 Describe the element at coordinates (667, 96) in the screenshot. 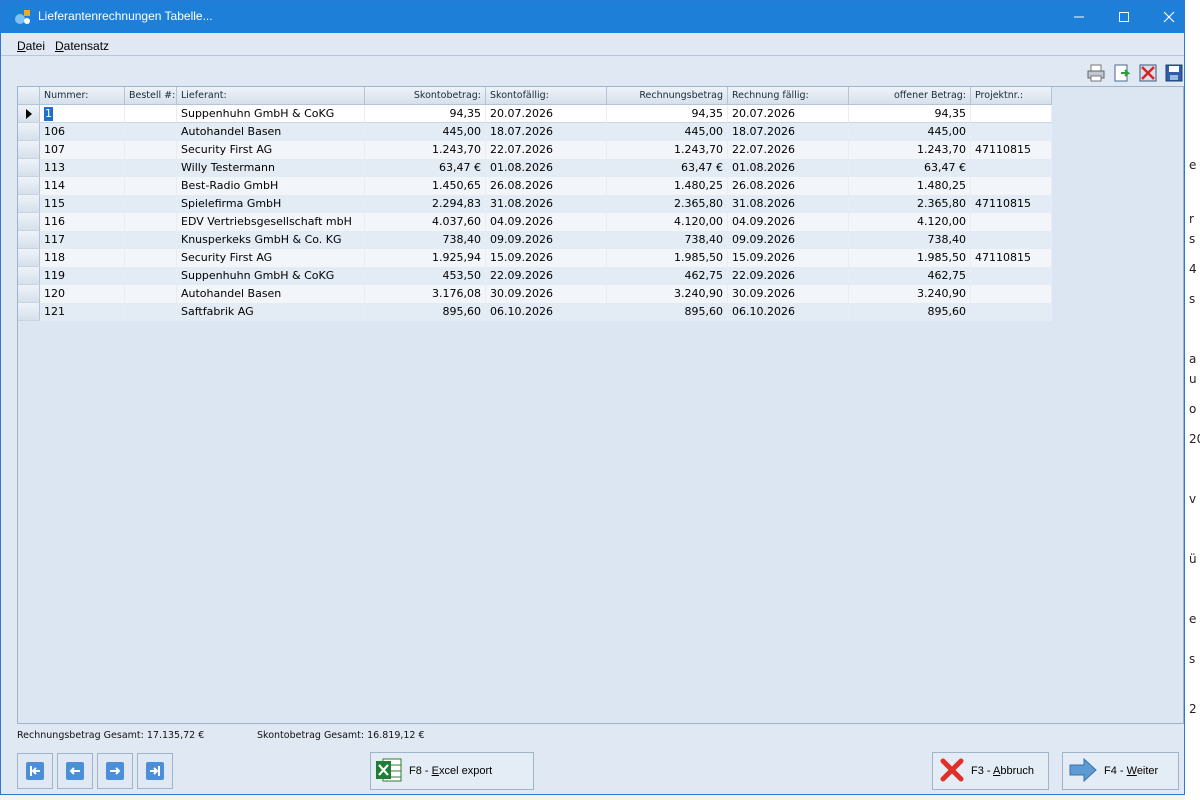

I see `header-rechnungsbetrag: Rechnungsbetrag` at that location.